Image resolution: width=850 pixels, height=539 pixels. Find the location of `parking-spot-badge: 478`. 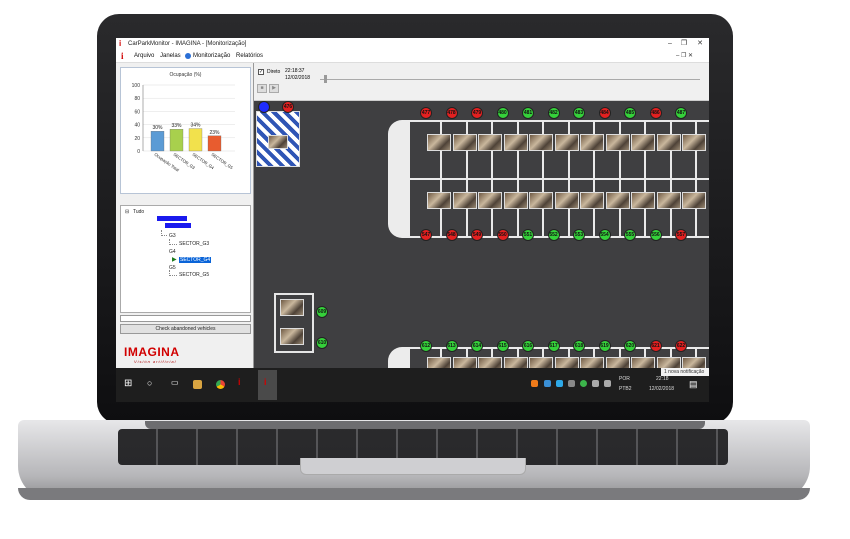

parking-spot-badge: 478 is located at coordinates (451, 113).